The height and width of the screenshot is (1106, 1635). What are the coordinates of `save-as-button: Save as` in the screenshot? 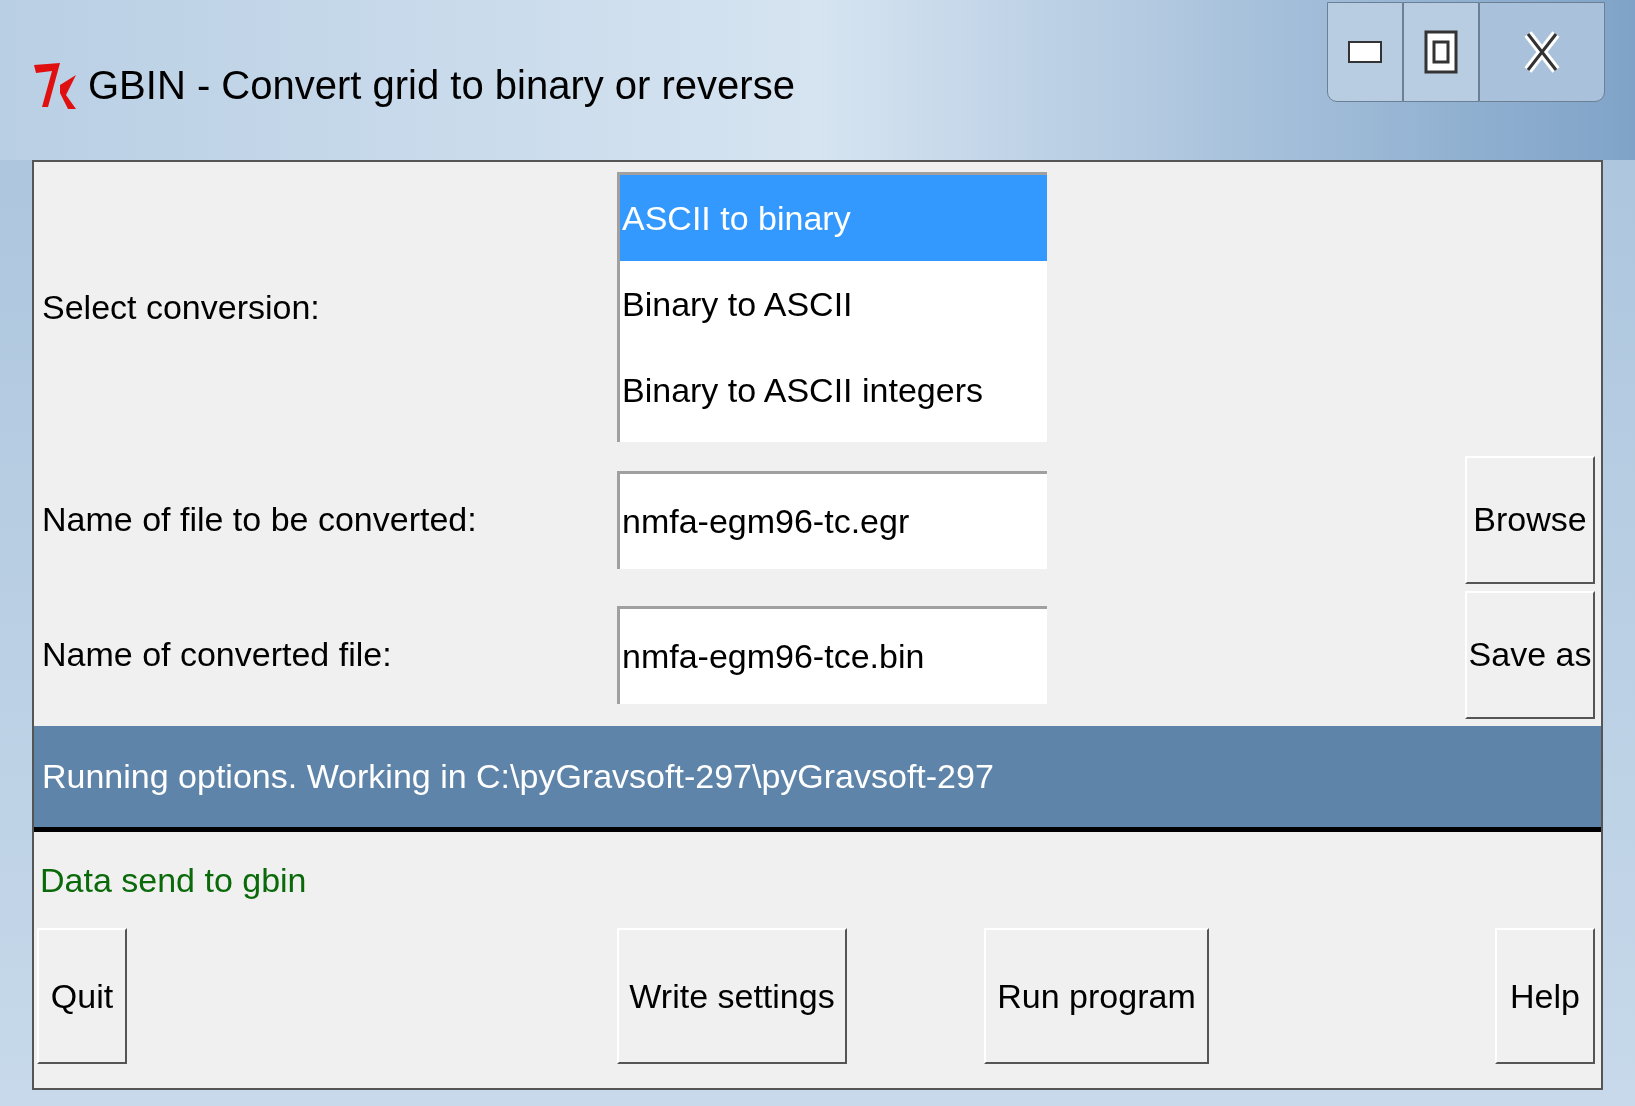 It's located at (1530, 654).